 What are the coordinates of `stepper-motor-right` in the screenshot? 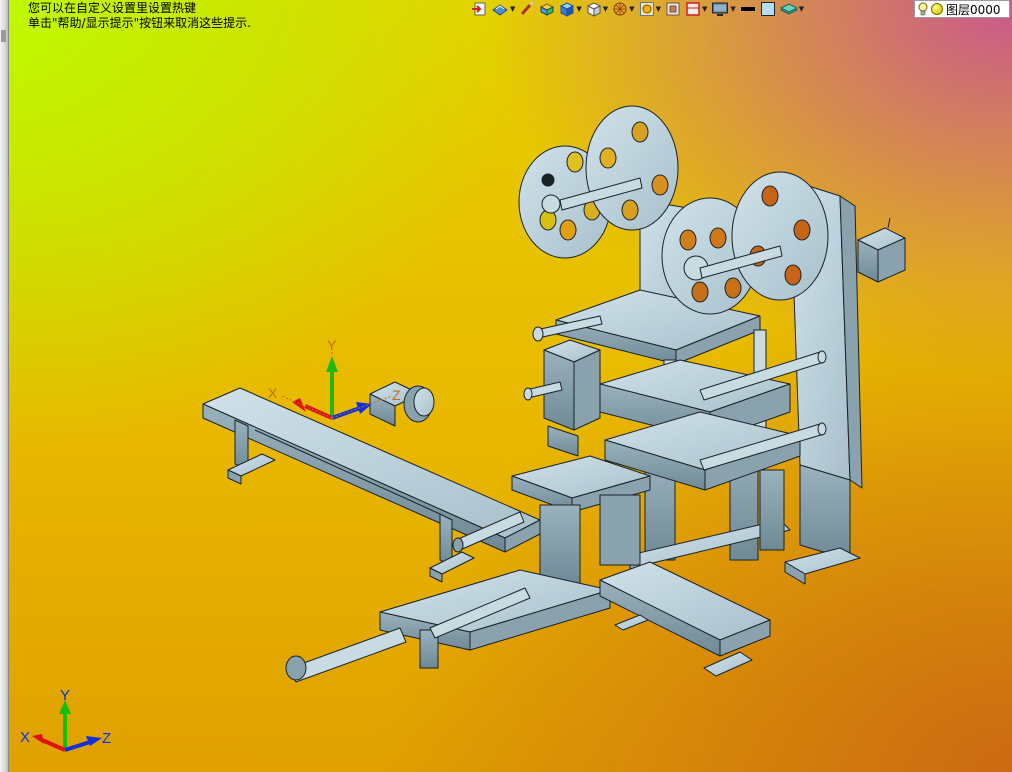 It's located at (881, 250).